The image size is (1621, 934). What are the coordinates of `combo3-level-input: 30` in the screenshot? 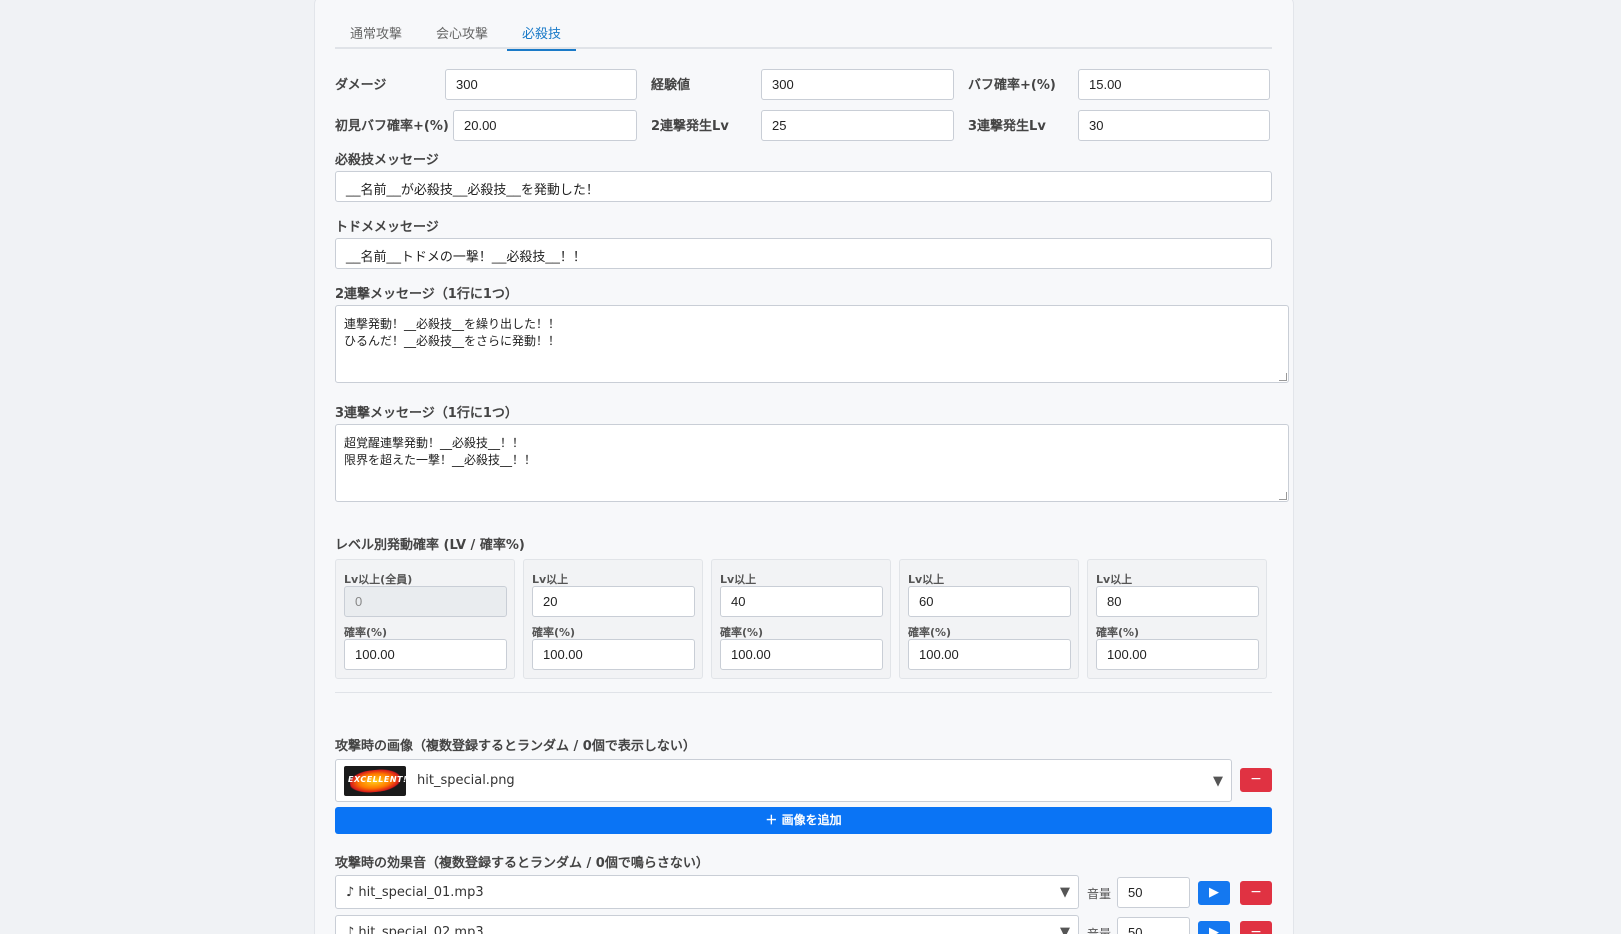 It's located at (1174, 125).